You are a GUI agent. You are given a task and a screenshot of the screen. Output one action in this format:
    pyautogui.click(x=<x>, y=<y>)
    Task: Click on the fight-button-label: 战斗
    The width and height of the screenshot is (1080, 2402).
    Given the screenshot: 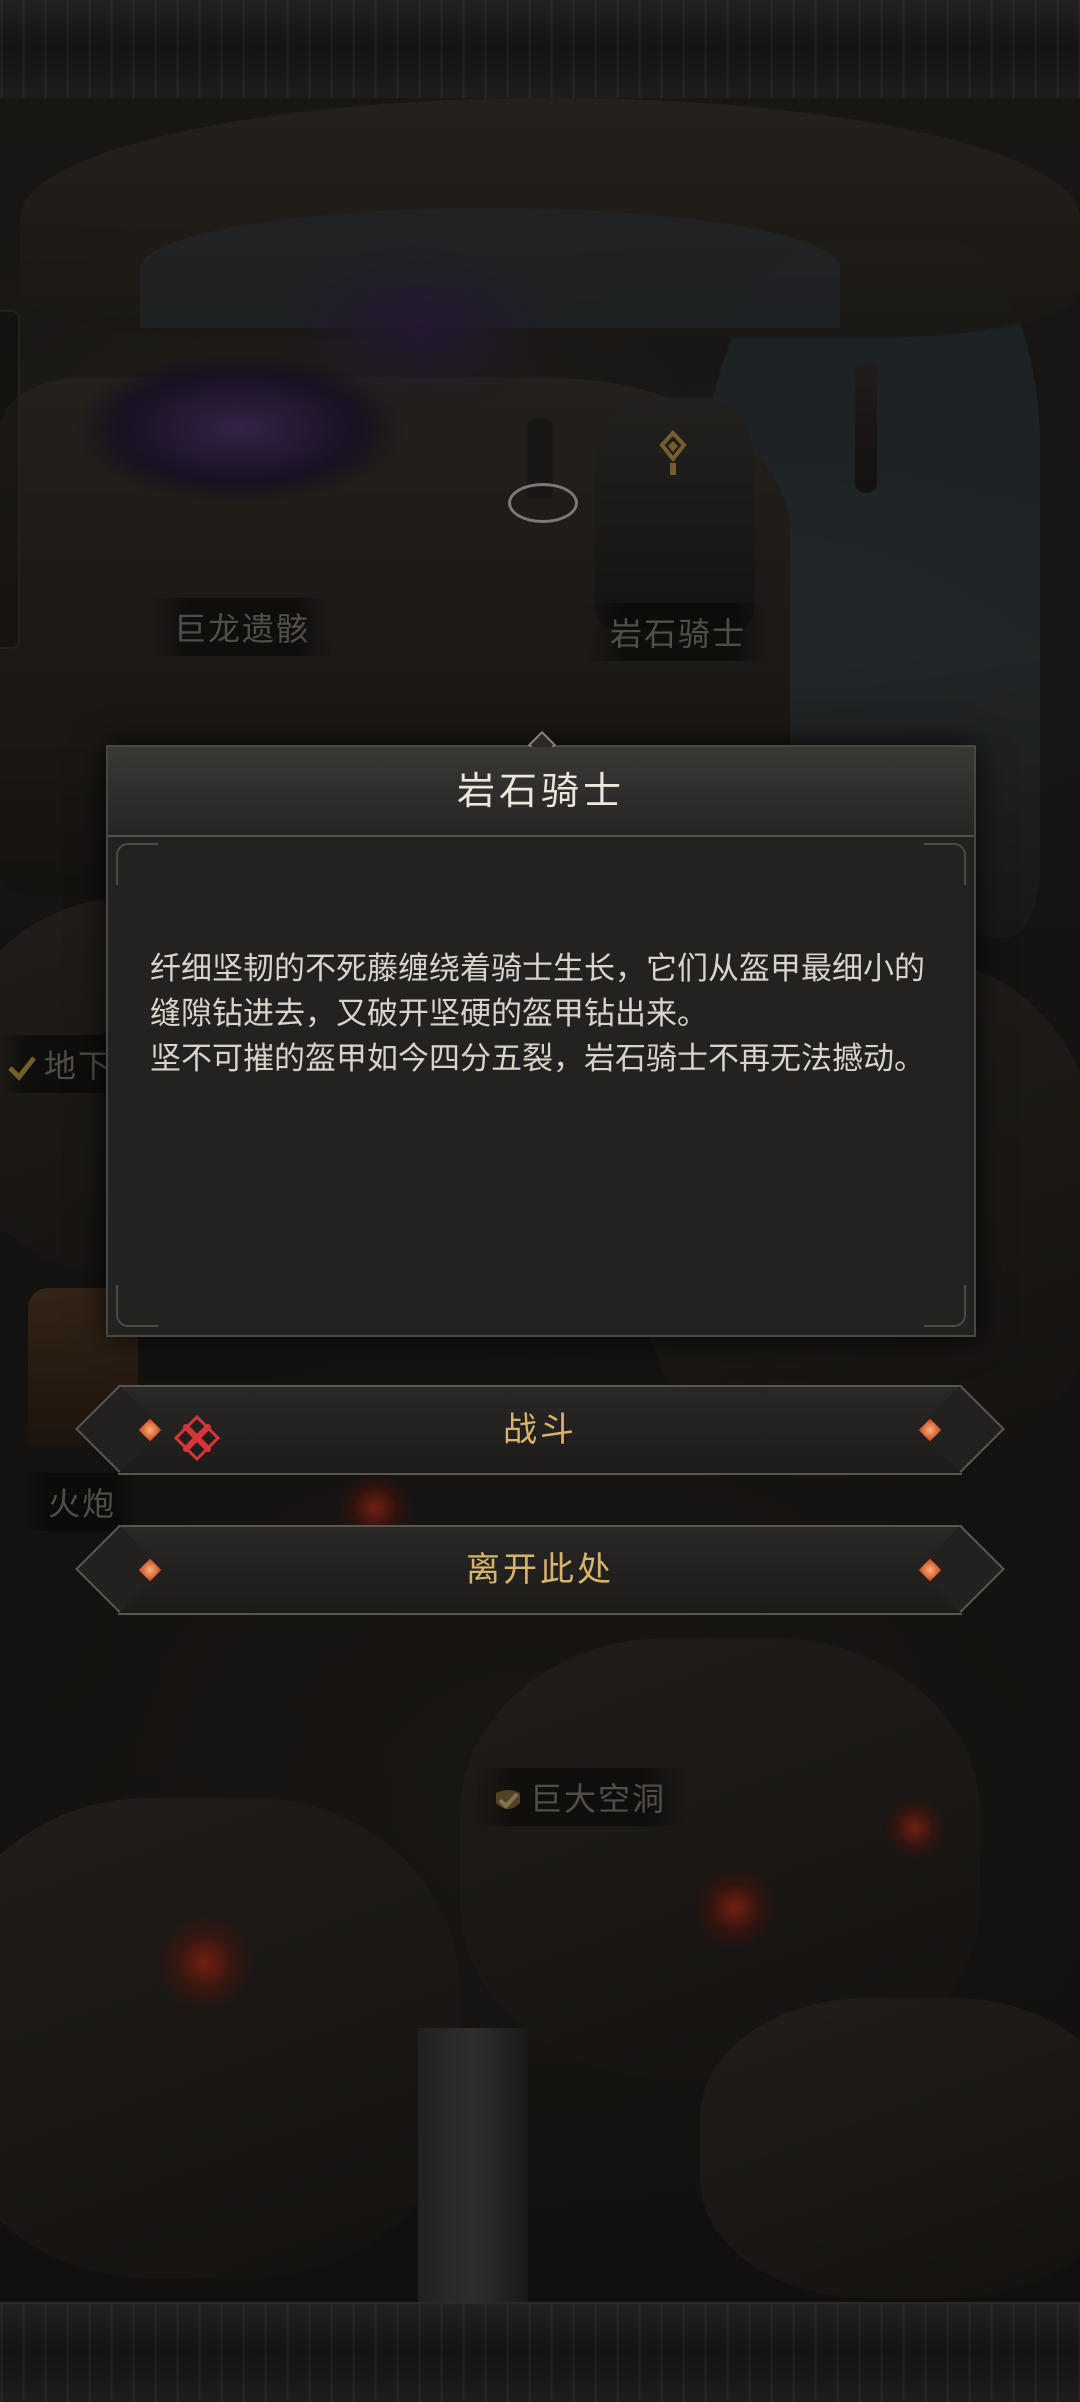 What is the action you would take?
    pyautogui.click(x=540, y=1430)
    